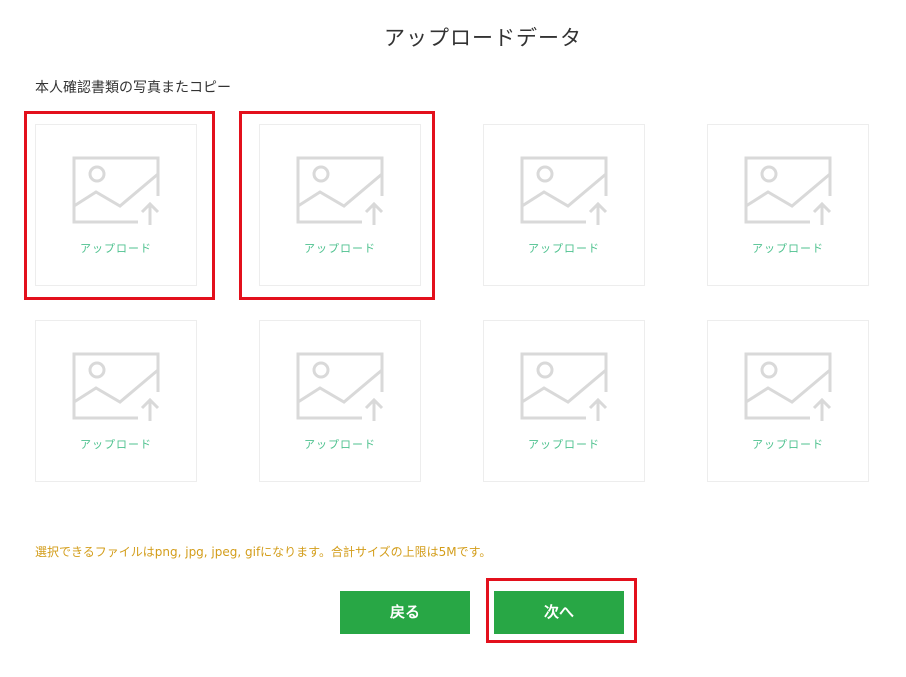  I want to click on upload-tile-4: アップロード, so click(788, 205).